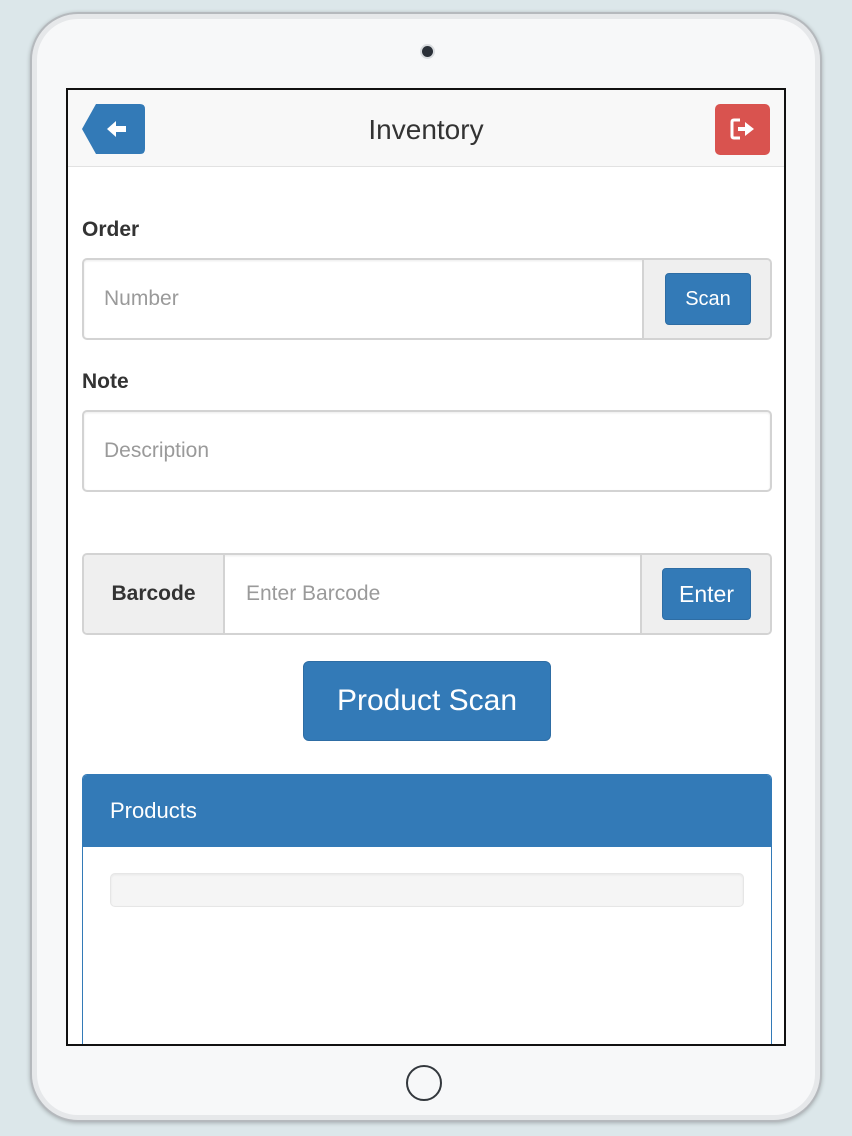 This screenshot has height=1136, width=852. I want to click on order-input-group: Scan, so click(427, 299).